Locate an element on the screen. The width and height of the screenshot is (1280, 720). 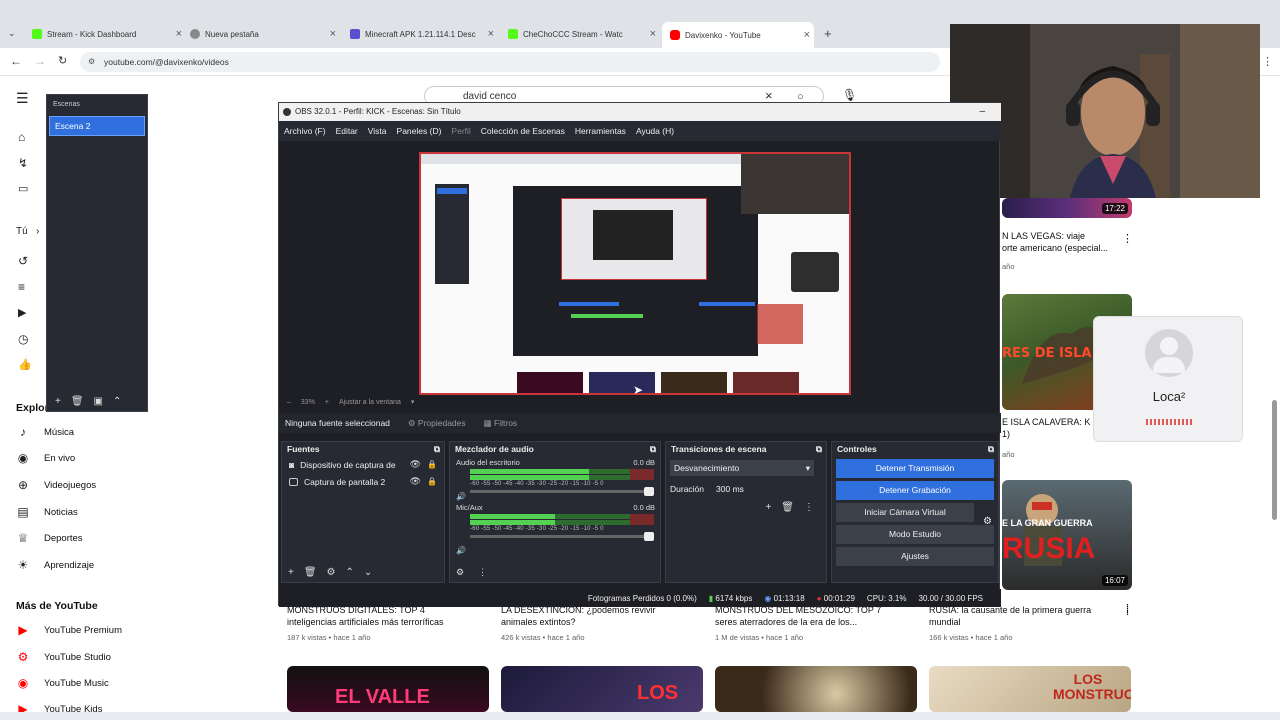
source-item: ◙ Dispositivo de captura de 👁 🔒 is located at coordinates (363, 464).